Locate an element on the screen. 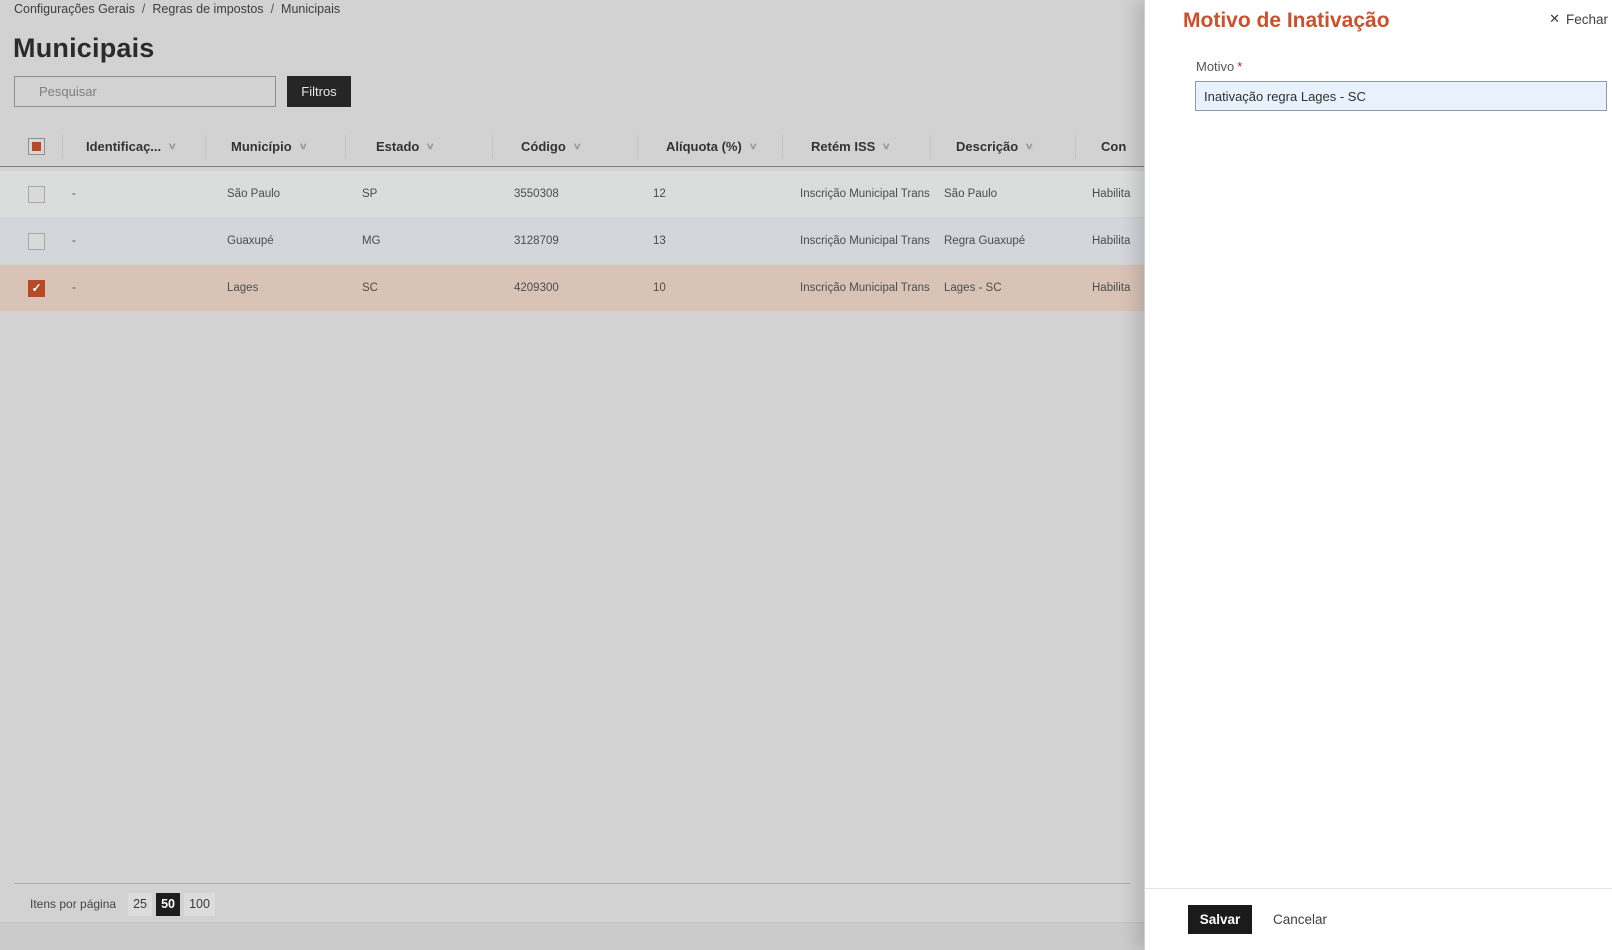 The height and width of the screenshot is (950, 1612). column-header-identificacao: Identificaç... ∨ is located at coordinates (133, 146).